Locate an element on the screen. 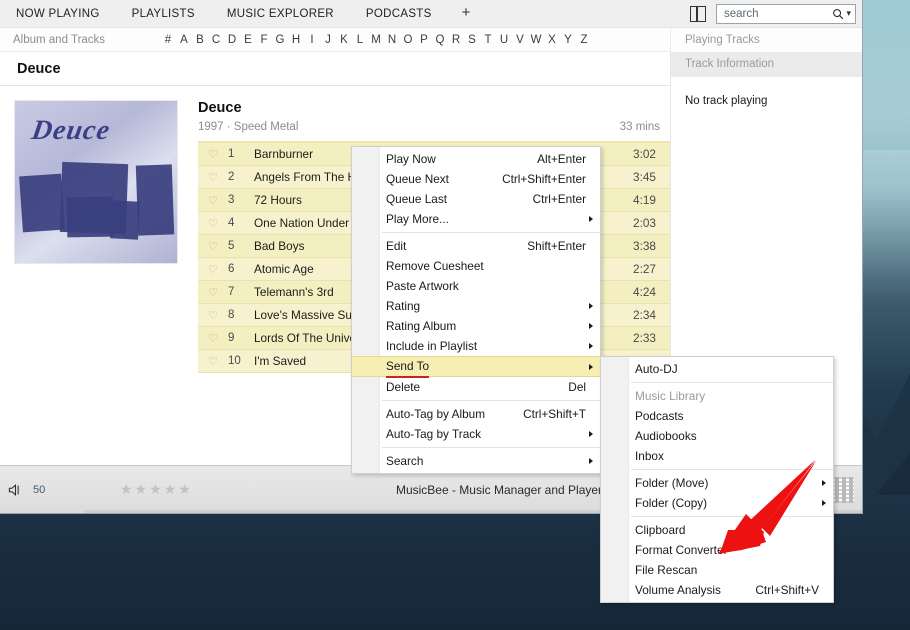 The width and height of the screenshot is (910, 630). menu-item-audiobooks: Audiobooks is located at coordinates (717, 436).